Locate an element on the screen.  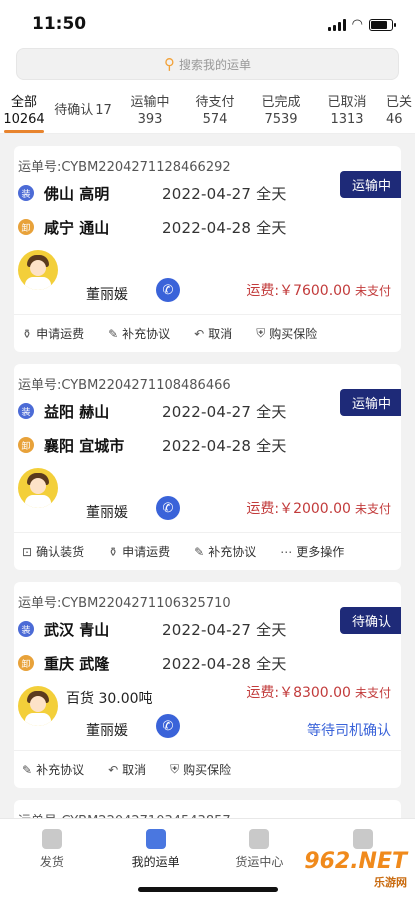
nav-label: 我的运单 is located at coordinates (155, 862).